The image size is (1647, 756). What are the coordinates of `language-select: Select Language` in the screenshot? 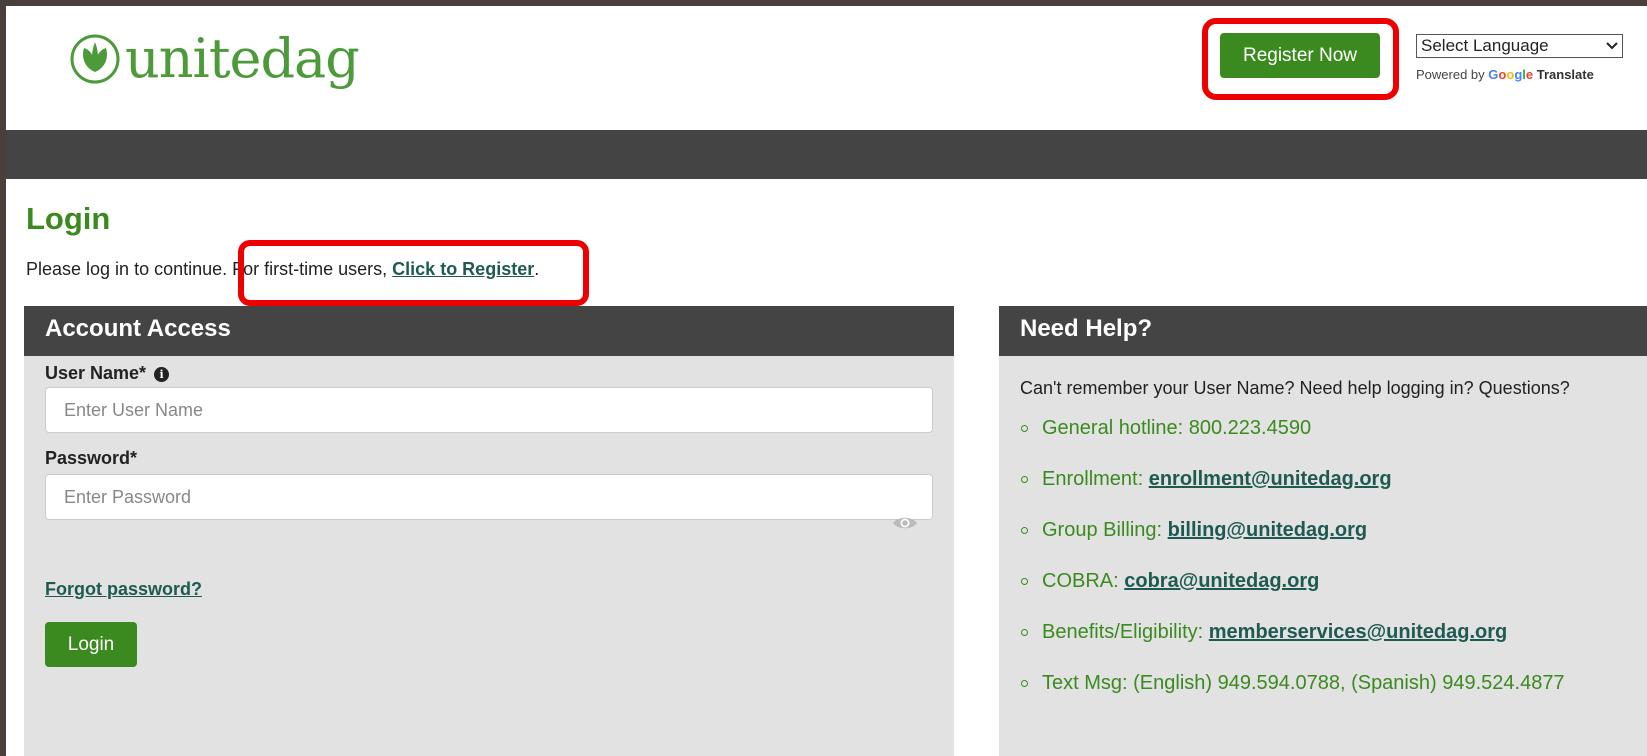 It's located at (1519, 46).